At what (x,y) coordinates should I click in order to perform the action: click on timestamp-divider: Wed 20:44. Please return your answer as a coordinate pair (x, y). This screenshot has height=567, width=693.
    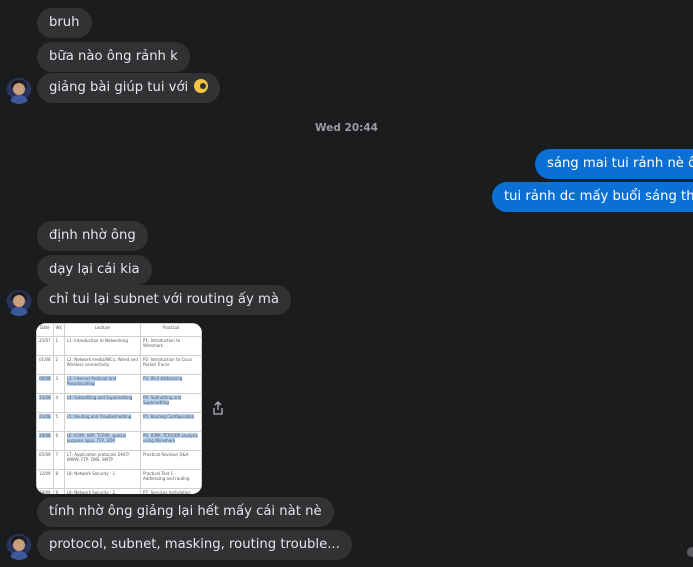
    Looking at the image, I should click on (346, 128).